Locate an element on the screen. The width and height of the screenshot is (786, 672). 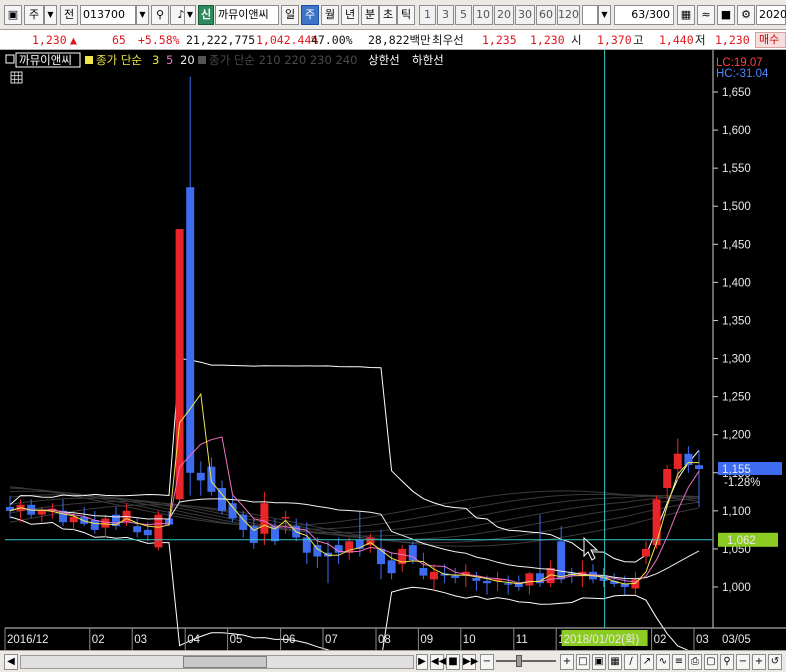
scroll-left-icon: ◀ is located at coordinates (11, 662).